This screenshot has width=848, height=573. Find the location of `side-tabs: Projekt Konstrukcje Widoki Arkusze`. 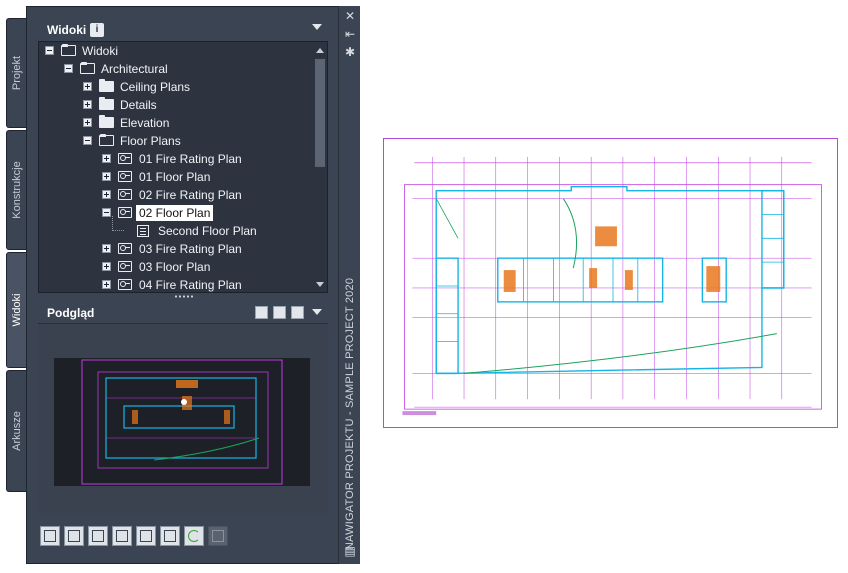

side-tabs: Projekt Konstrukcje Widoki Arkusze is located at coordinates (16, 255).